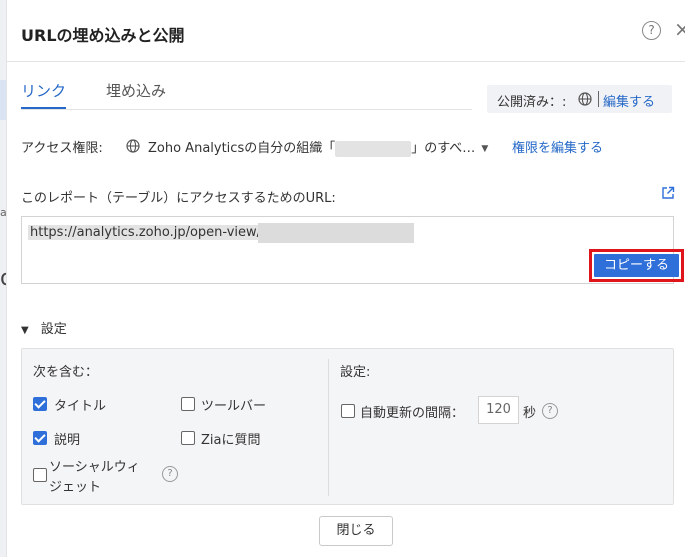 The height and width of the screenshot is (557, 685). What do you see at coordinates (679, 29) in the screenshot?
I see `close-icon: ×` at bounding box center [679, 29].